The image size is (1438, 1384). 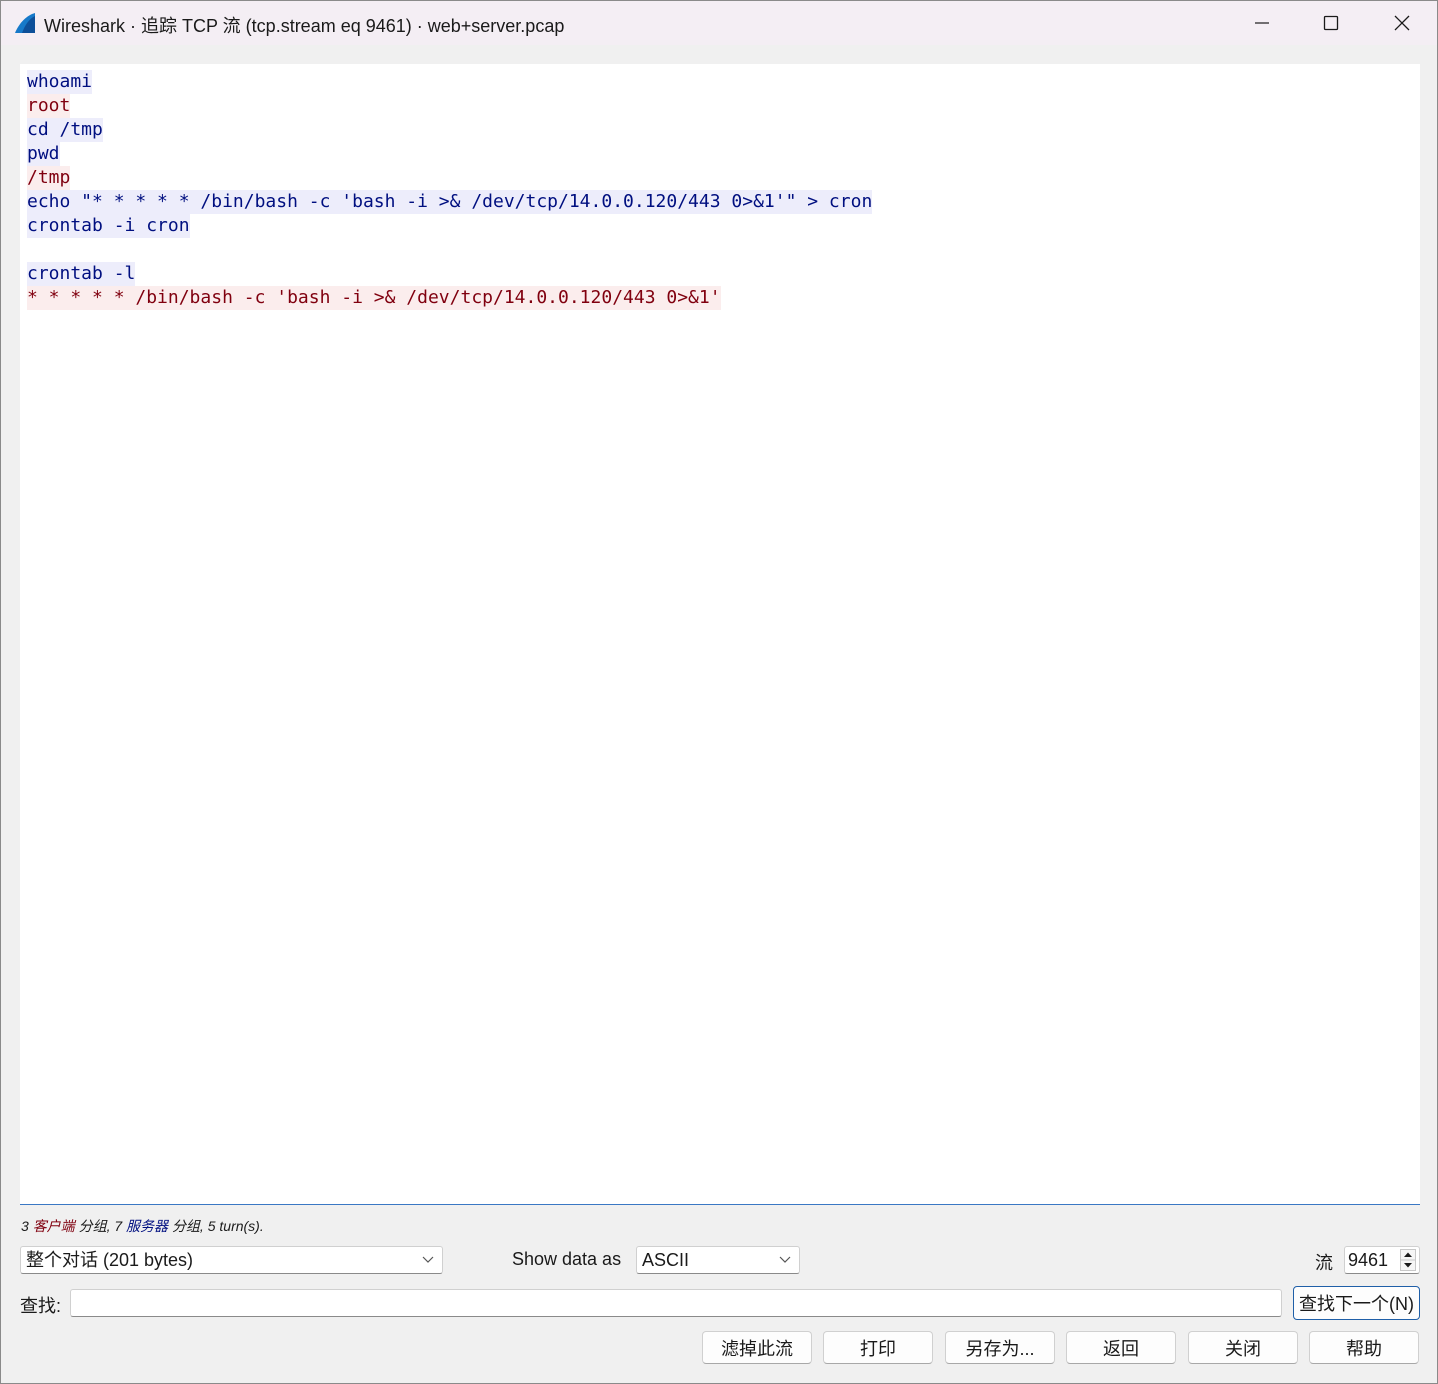 What do you see at coordinates (1408, 1260) in the screenshot?
I see `spin-arrows-icon` at bounding box center [1408, 1260].